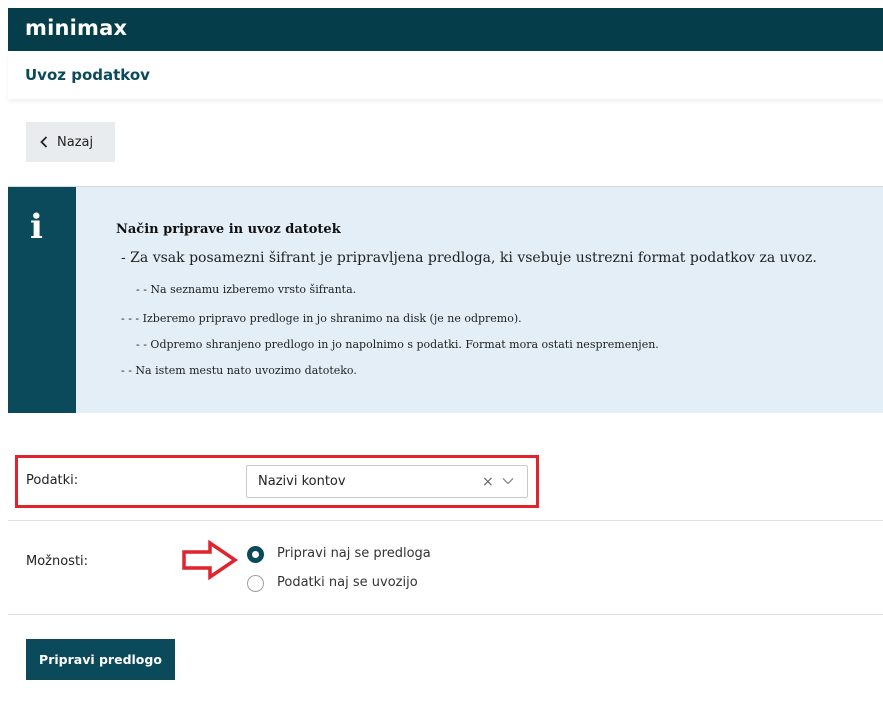 This screenshot has width=883, height=701. I want to click on info-title: Način priprave in uvoz datotek, so click(228, 229).